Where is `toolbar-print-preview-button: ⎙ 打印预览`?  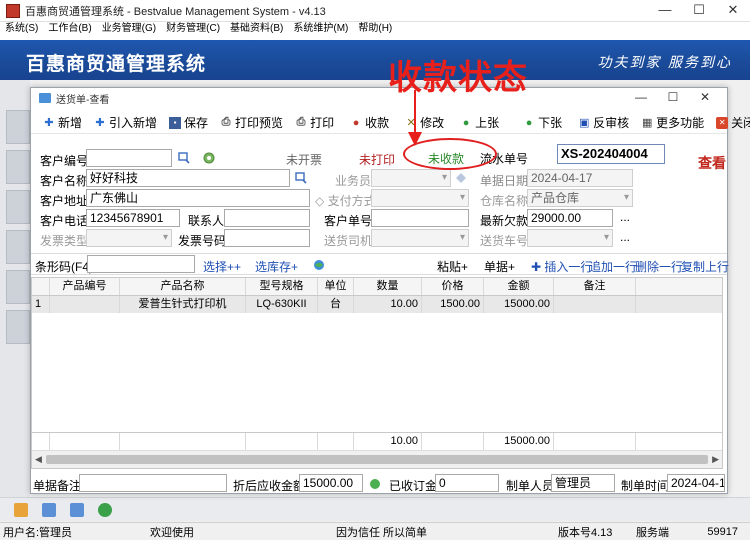 toolbar-print-preview-button: ⎙ 打印预览 is located at coordinates (251, 122).